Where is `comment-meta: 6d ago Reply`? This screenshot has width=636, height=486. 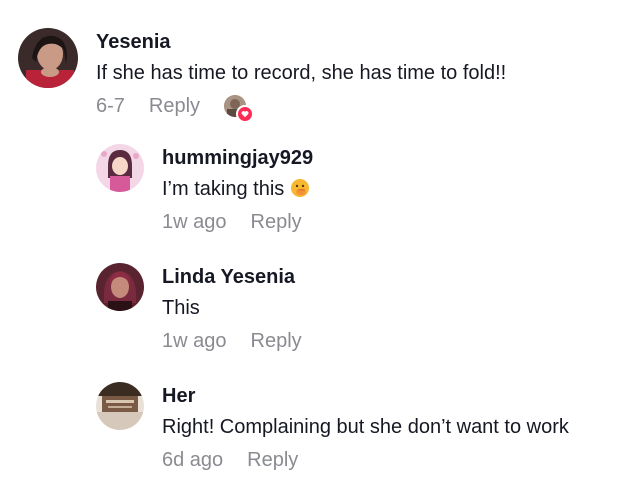
comment-meta: 6d ago Reply is located at coordinates (365, 460).